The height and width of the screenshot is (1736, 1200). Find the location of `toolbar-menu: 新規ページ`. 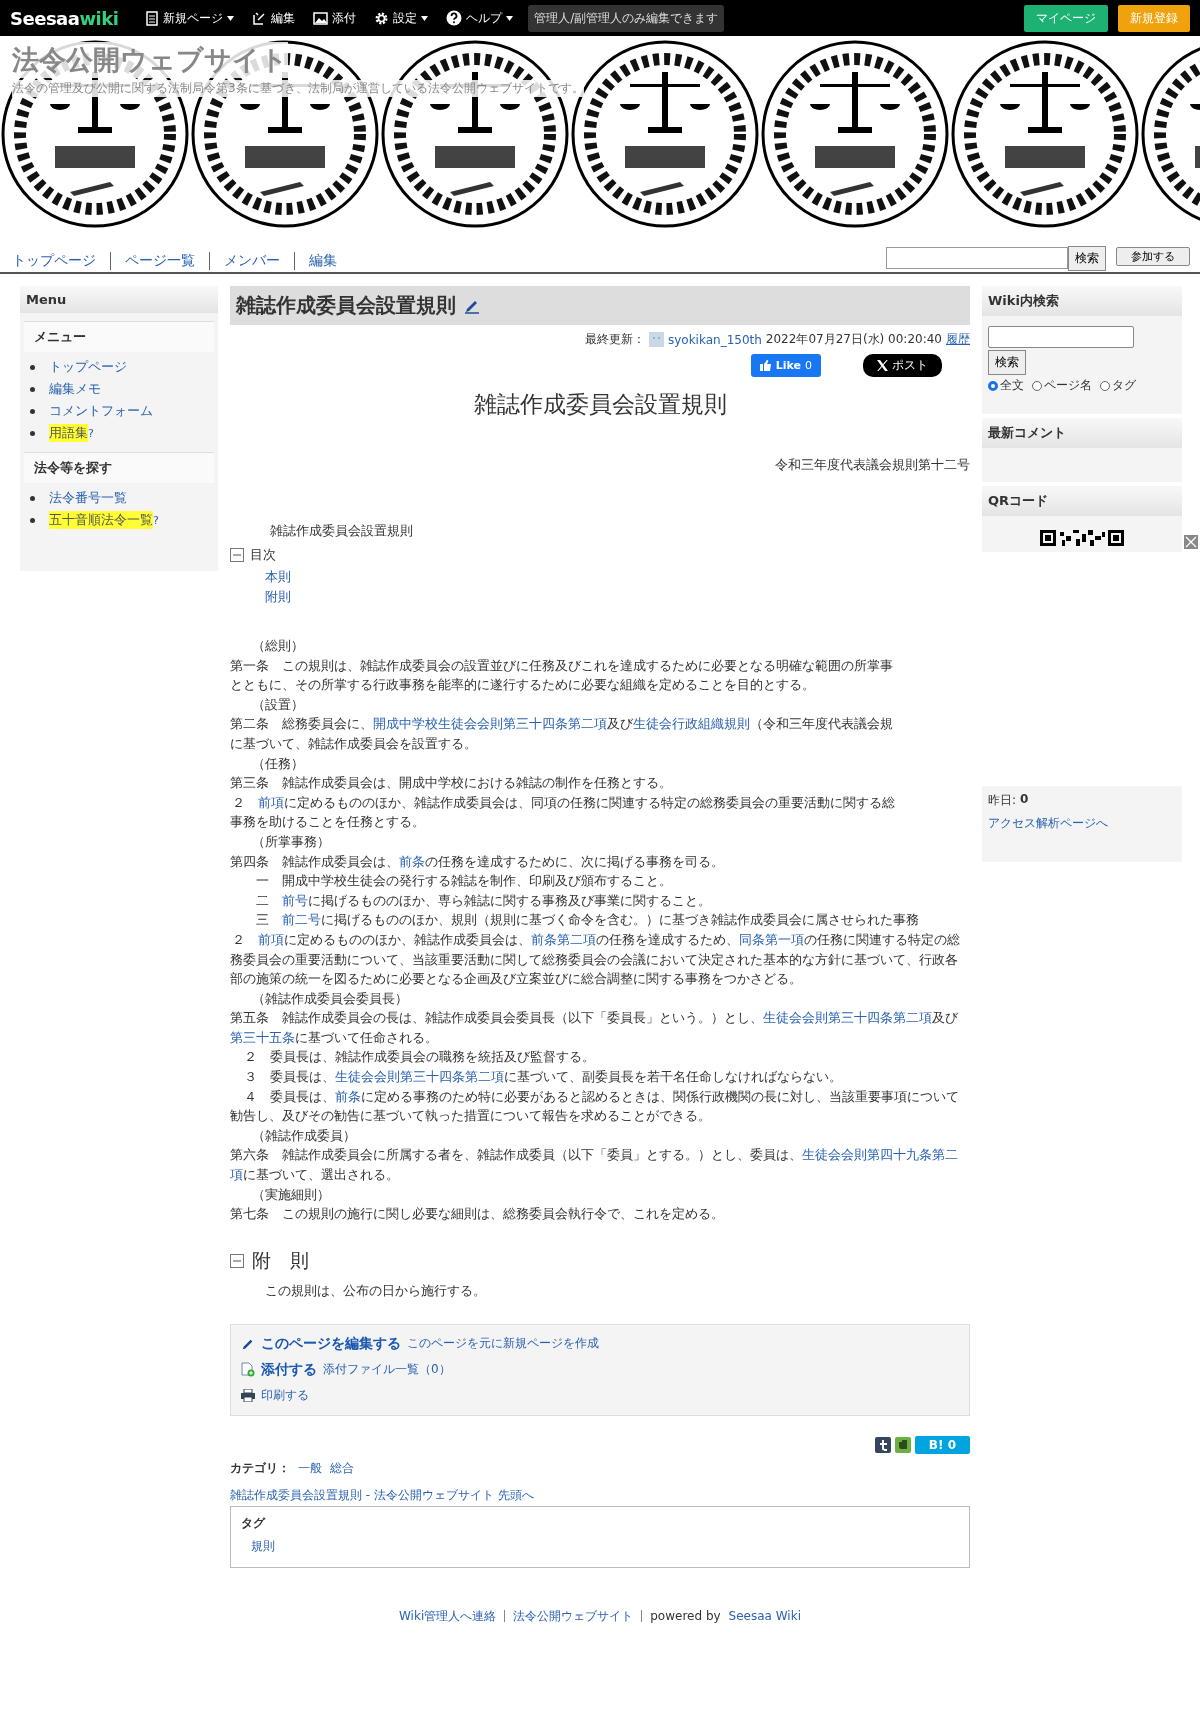

toolbar-menu: 新規ページ is located at coordinates (190, 18).